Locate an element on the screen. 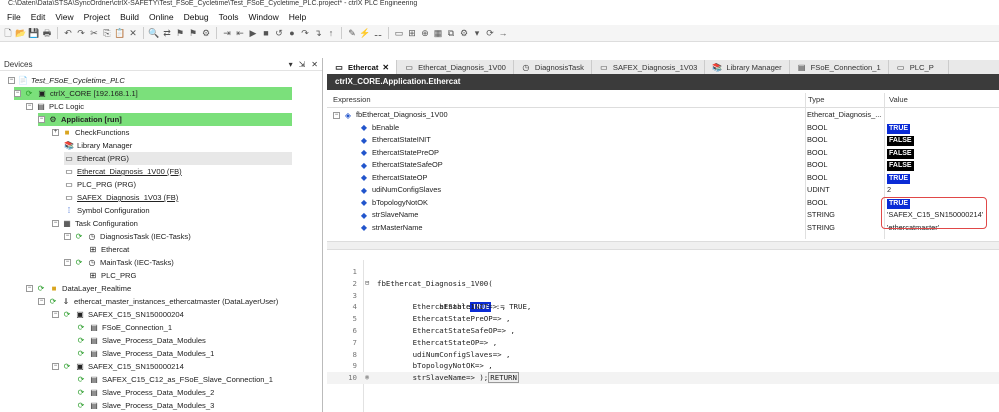  tree-item-slave-pdm-3: ⟳ ▤ Slave_Process_Data_Modules_3 is located at coordinates (145, 405).